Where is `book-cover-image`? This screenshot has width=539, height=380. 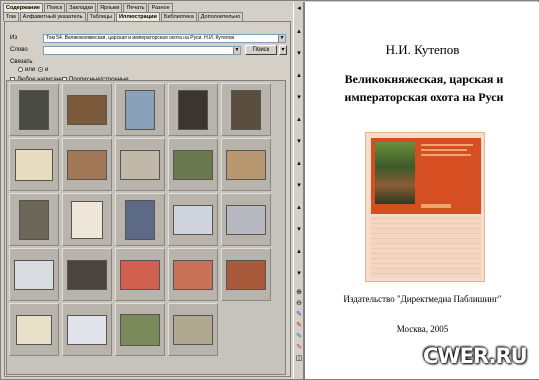 book-cover-image is located at coordinates (425, 207).